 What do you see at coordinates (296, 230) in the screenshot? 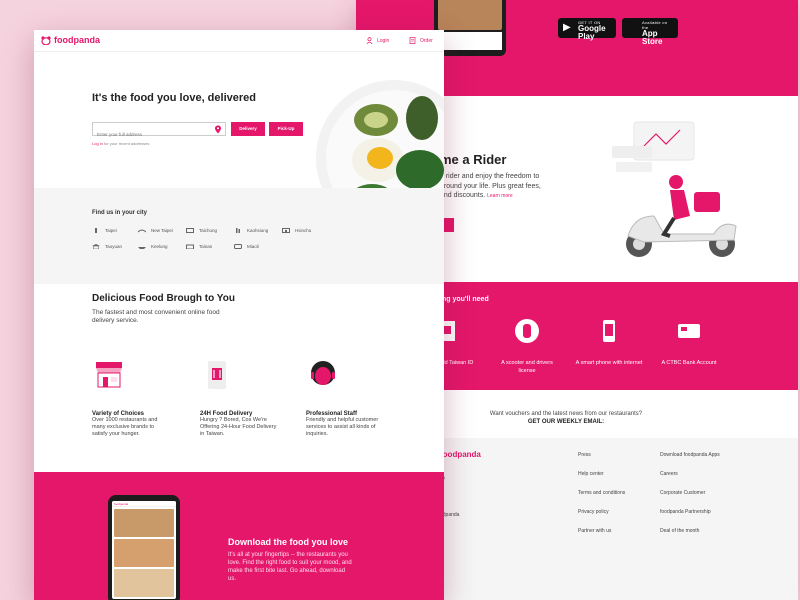
I see `city-link-hsinchu: Hsinchu` at bounding box center [296, 230].